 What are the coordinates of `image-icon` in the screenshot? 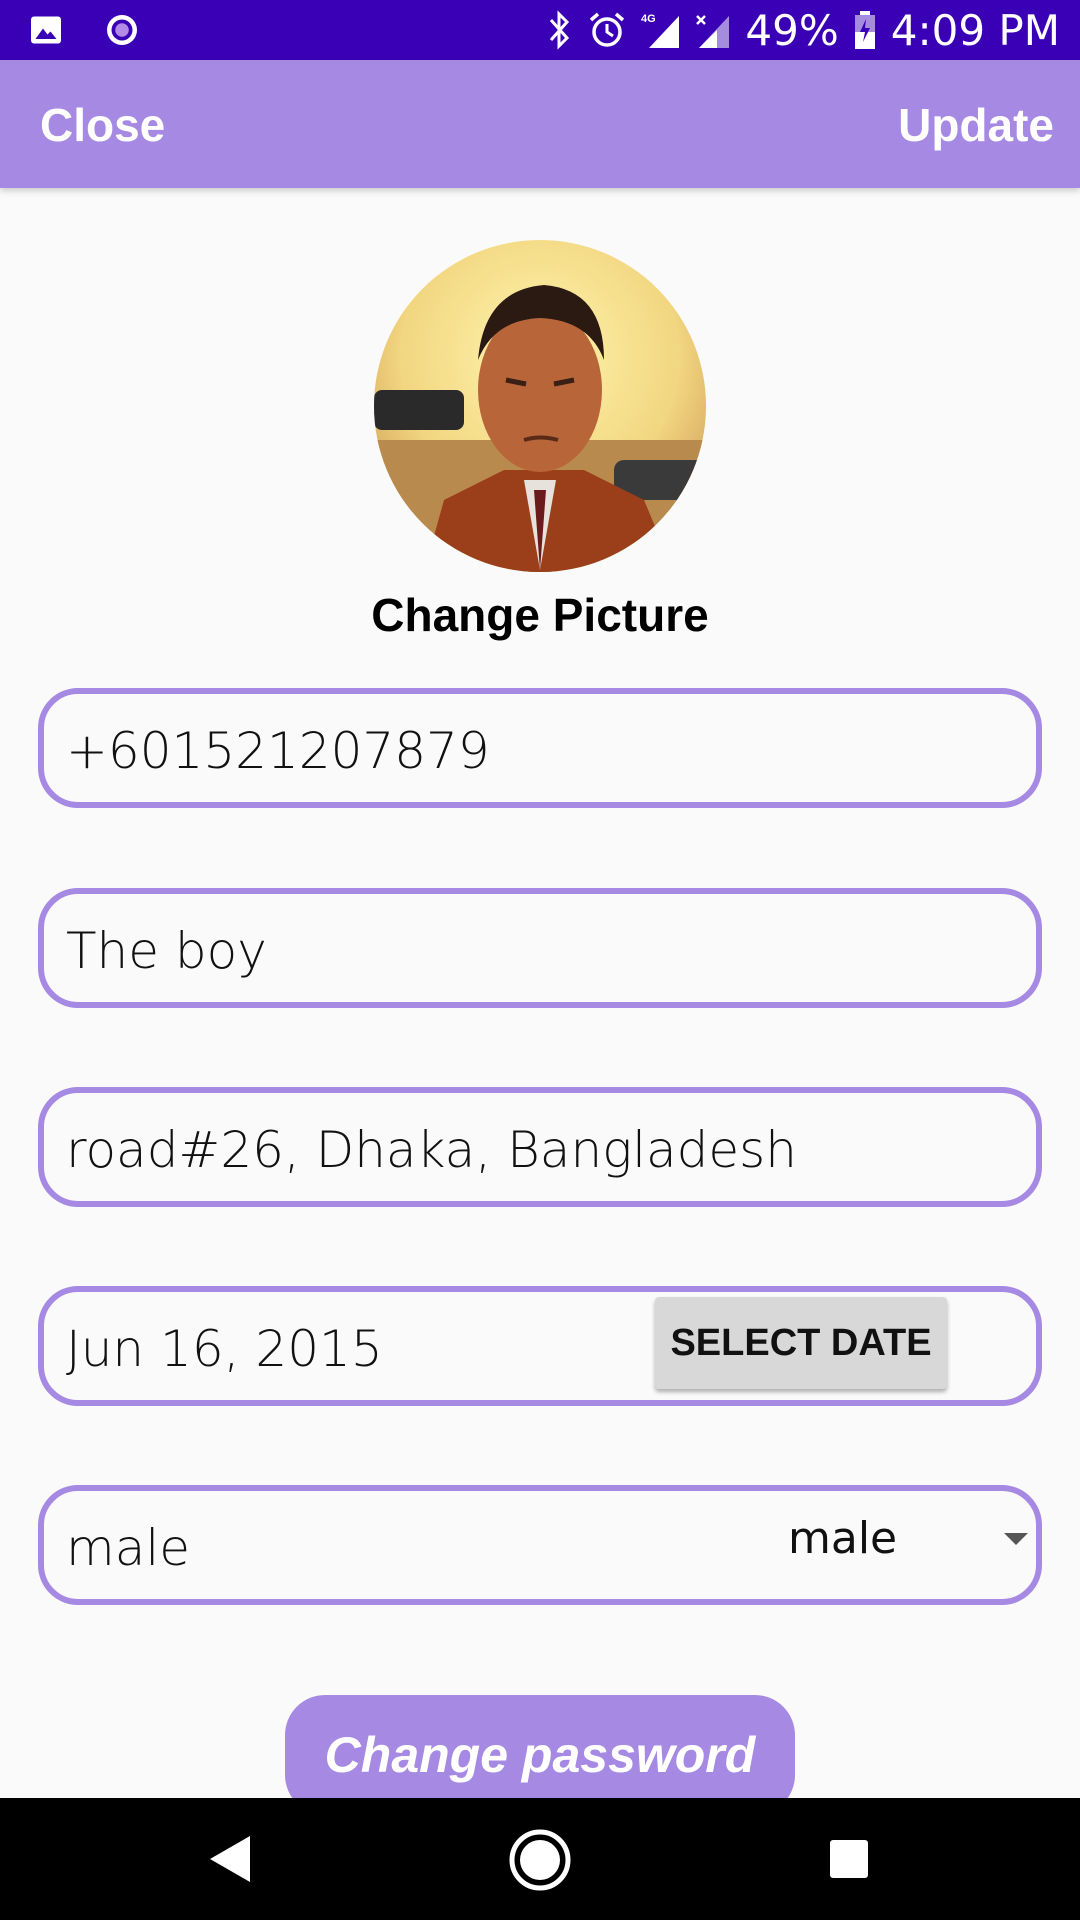 It's located at (46, 30).